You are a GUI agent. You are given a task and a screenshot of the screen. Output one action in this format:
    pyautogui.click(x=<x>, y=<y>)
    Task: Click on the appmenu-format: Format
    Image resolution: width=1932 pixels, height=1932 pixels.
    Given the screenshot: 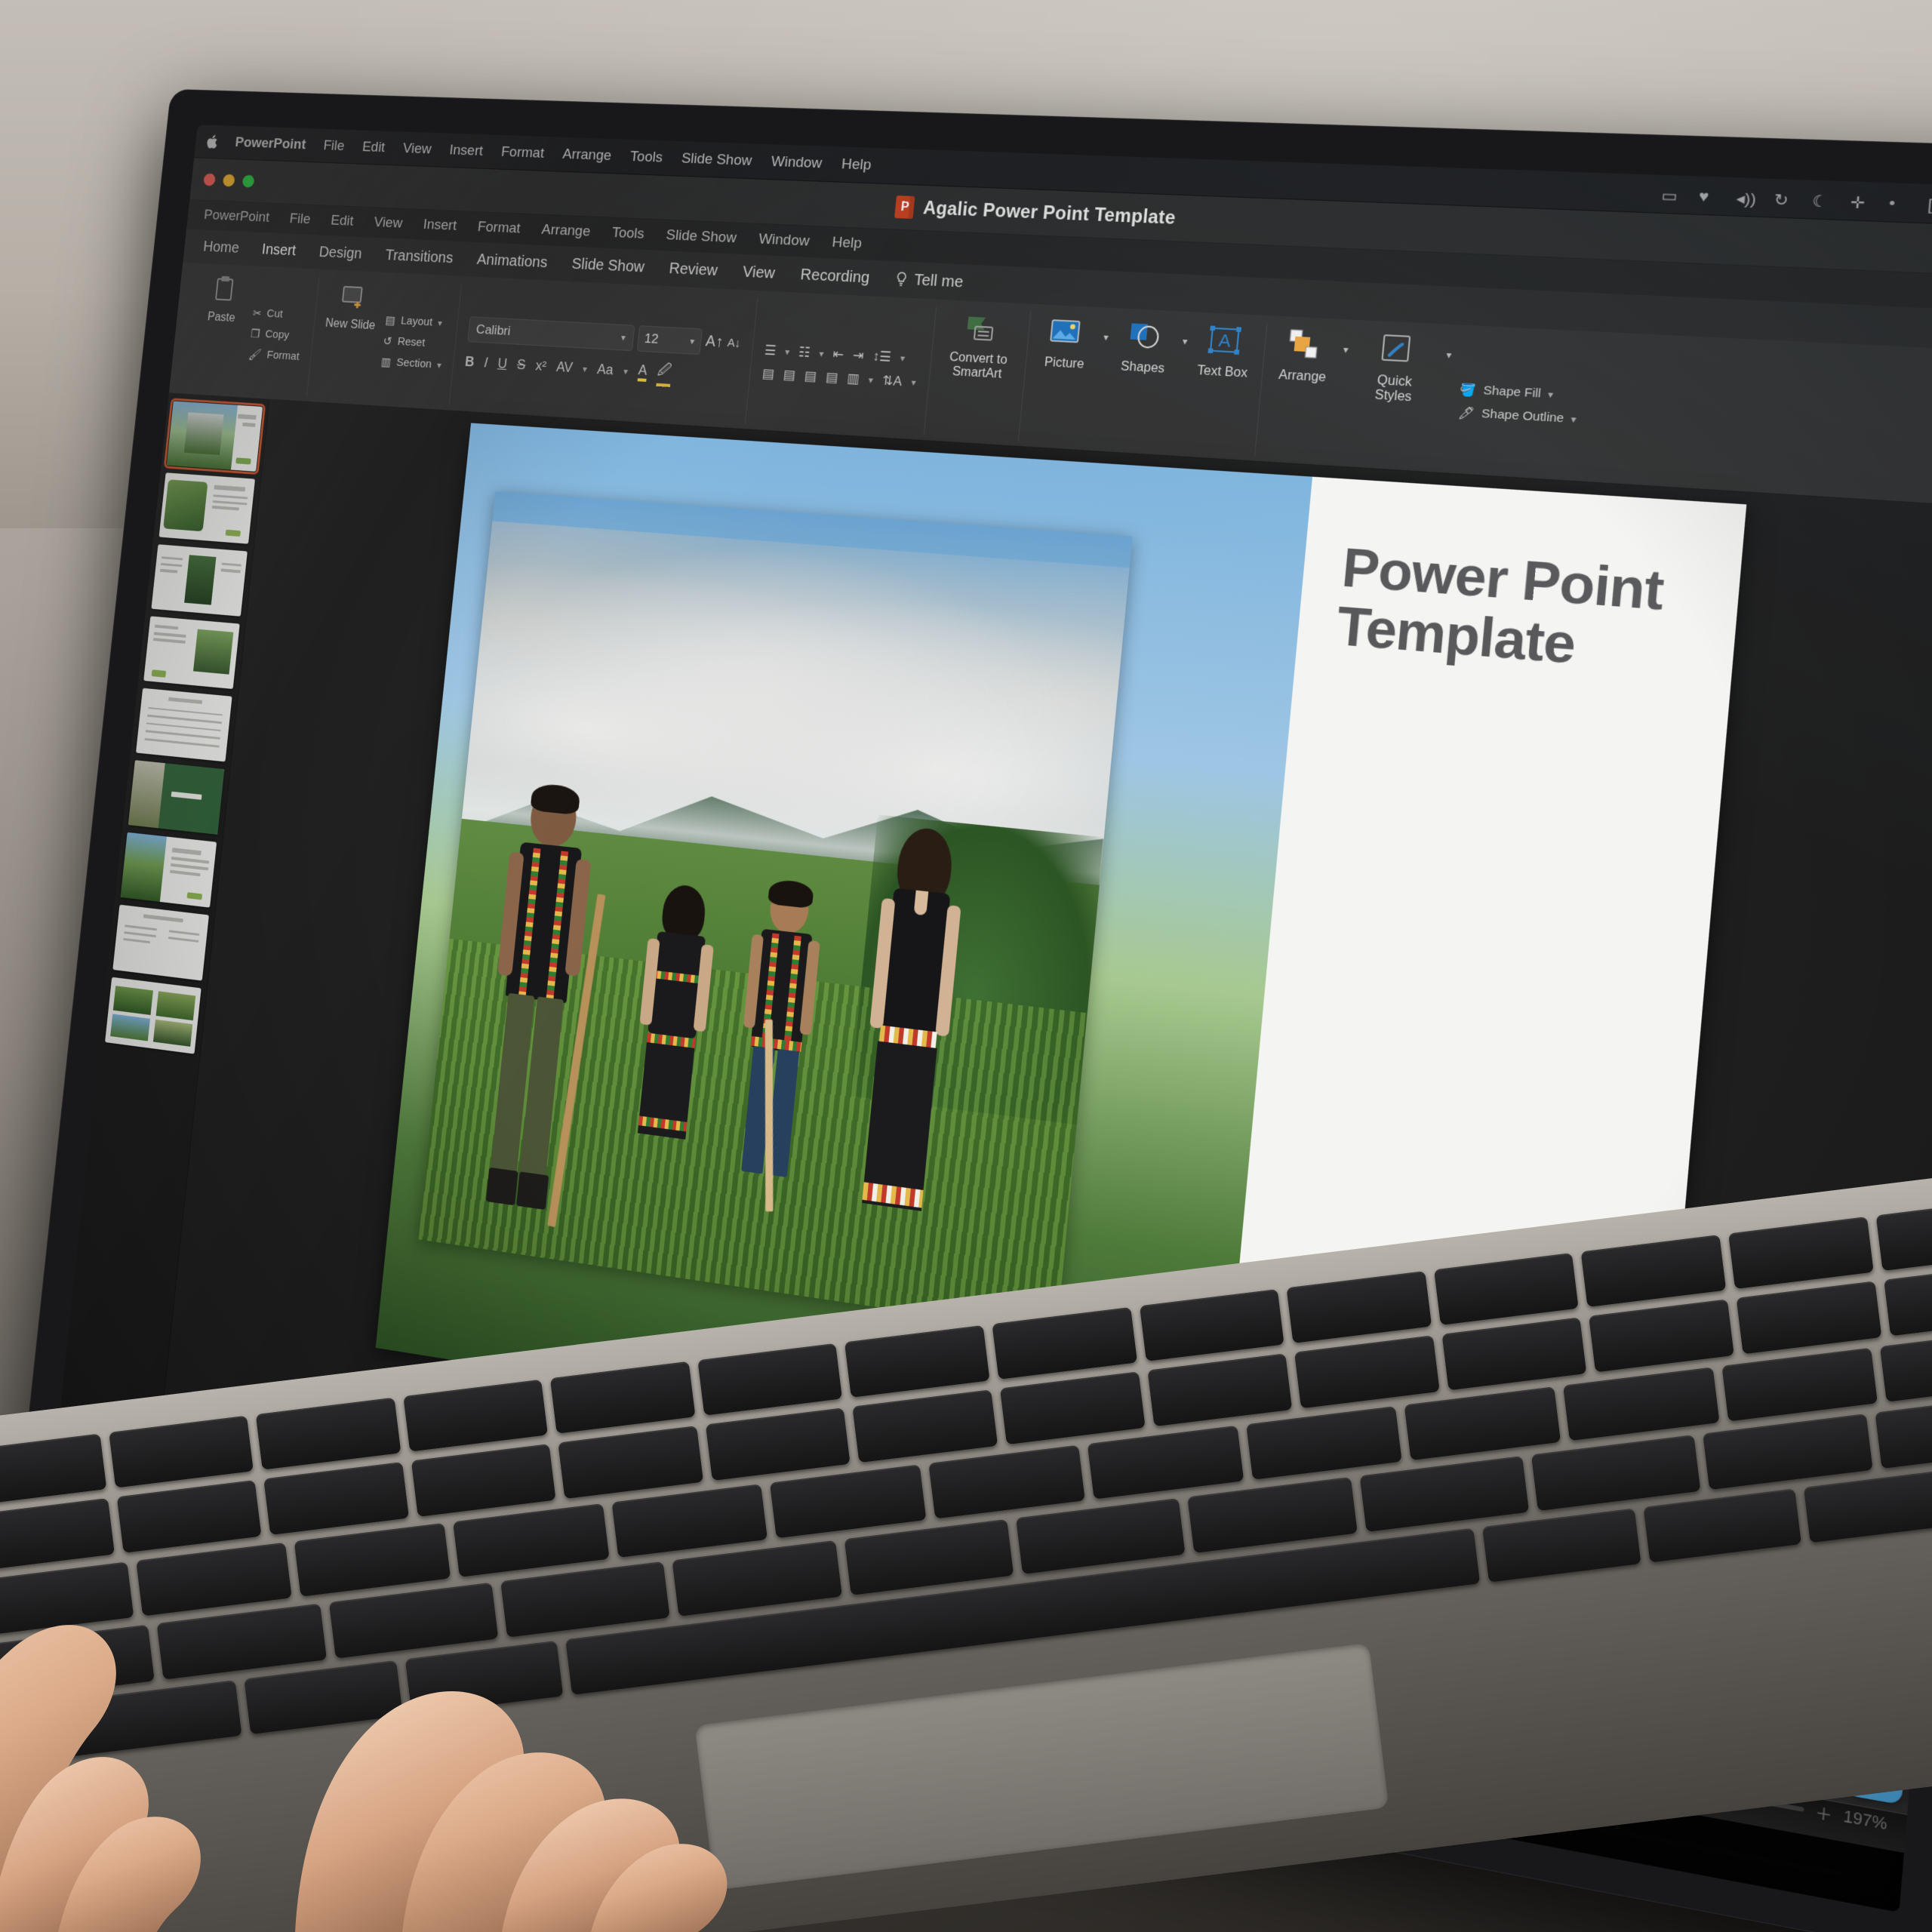 What is the action you would take?
    pyautogui.click(x=499, y=228)
    